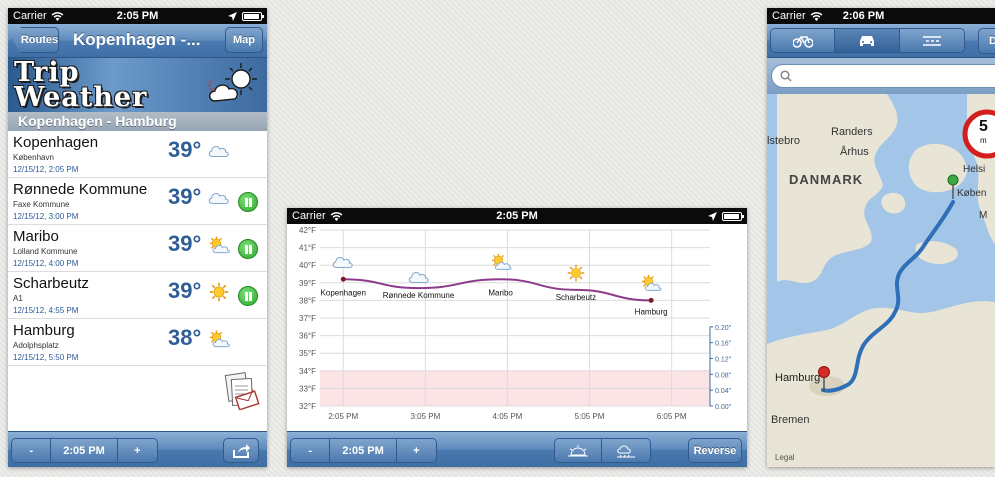  Describe the element at coordinates (651, 311) in the screenshot. I see `point-label: Hamburg` at that location.